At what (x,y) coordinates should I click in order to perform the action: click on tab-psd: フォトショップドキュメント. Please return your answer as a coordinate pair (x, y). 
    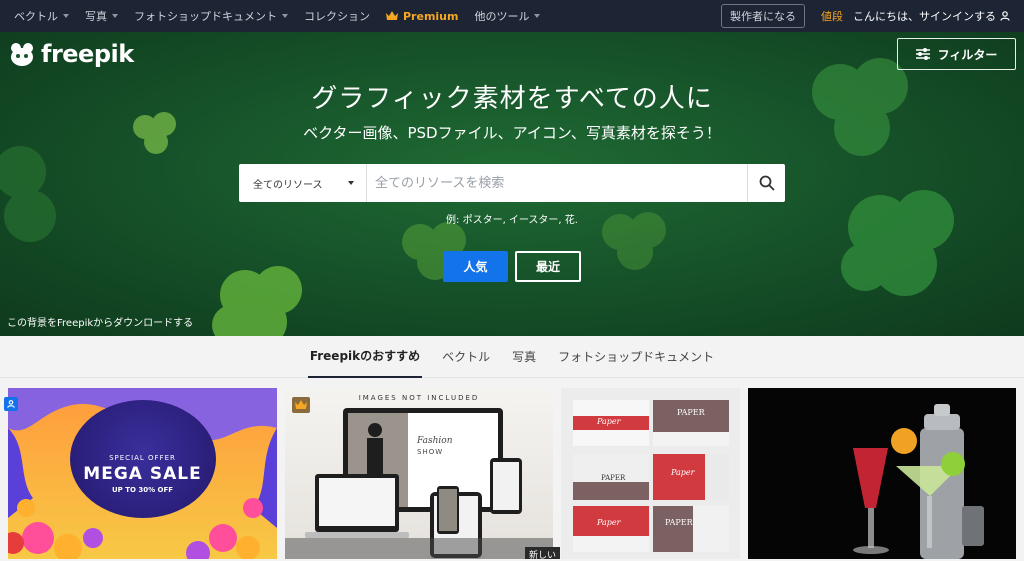
    Looking at the image, I should click on (636, 357).